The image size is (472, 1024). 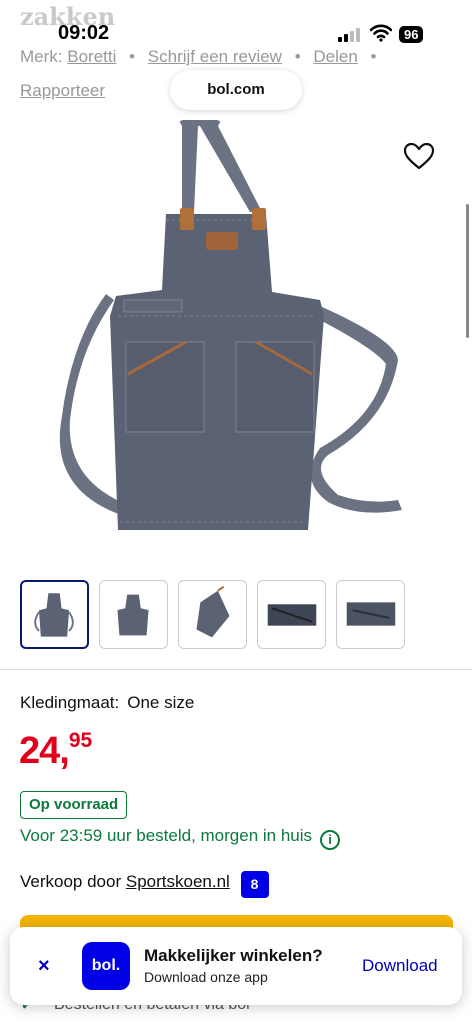 What do you see at coordinates (400, 966) in the screenshot?
I see `download-app-button: Download` at bounding box center [400, 966].